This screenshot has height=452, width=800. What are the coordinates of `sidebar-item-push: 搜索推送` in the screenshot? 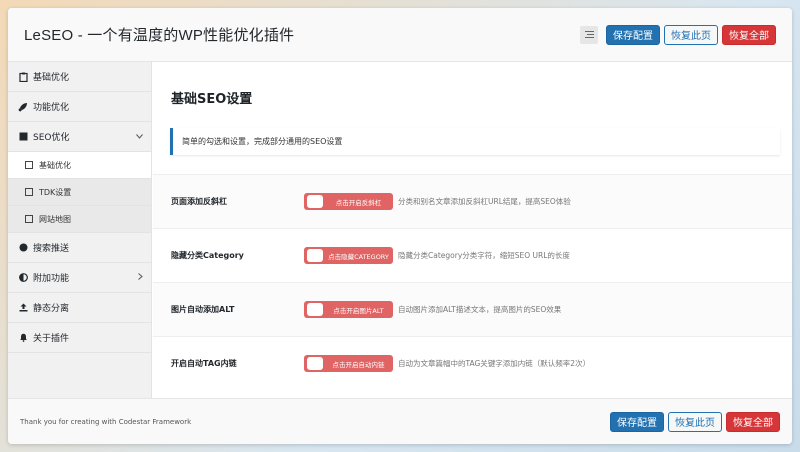 It's located at (79, 248).